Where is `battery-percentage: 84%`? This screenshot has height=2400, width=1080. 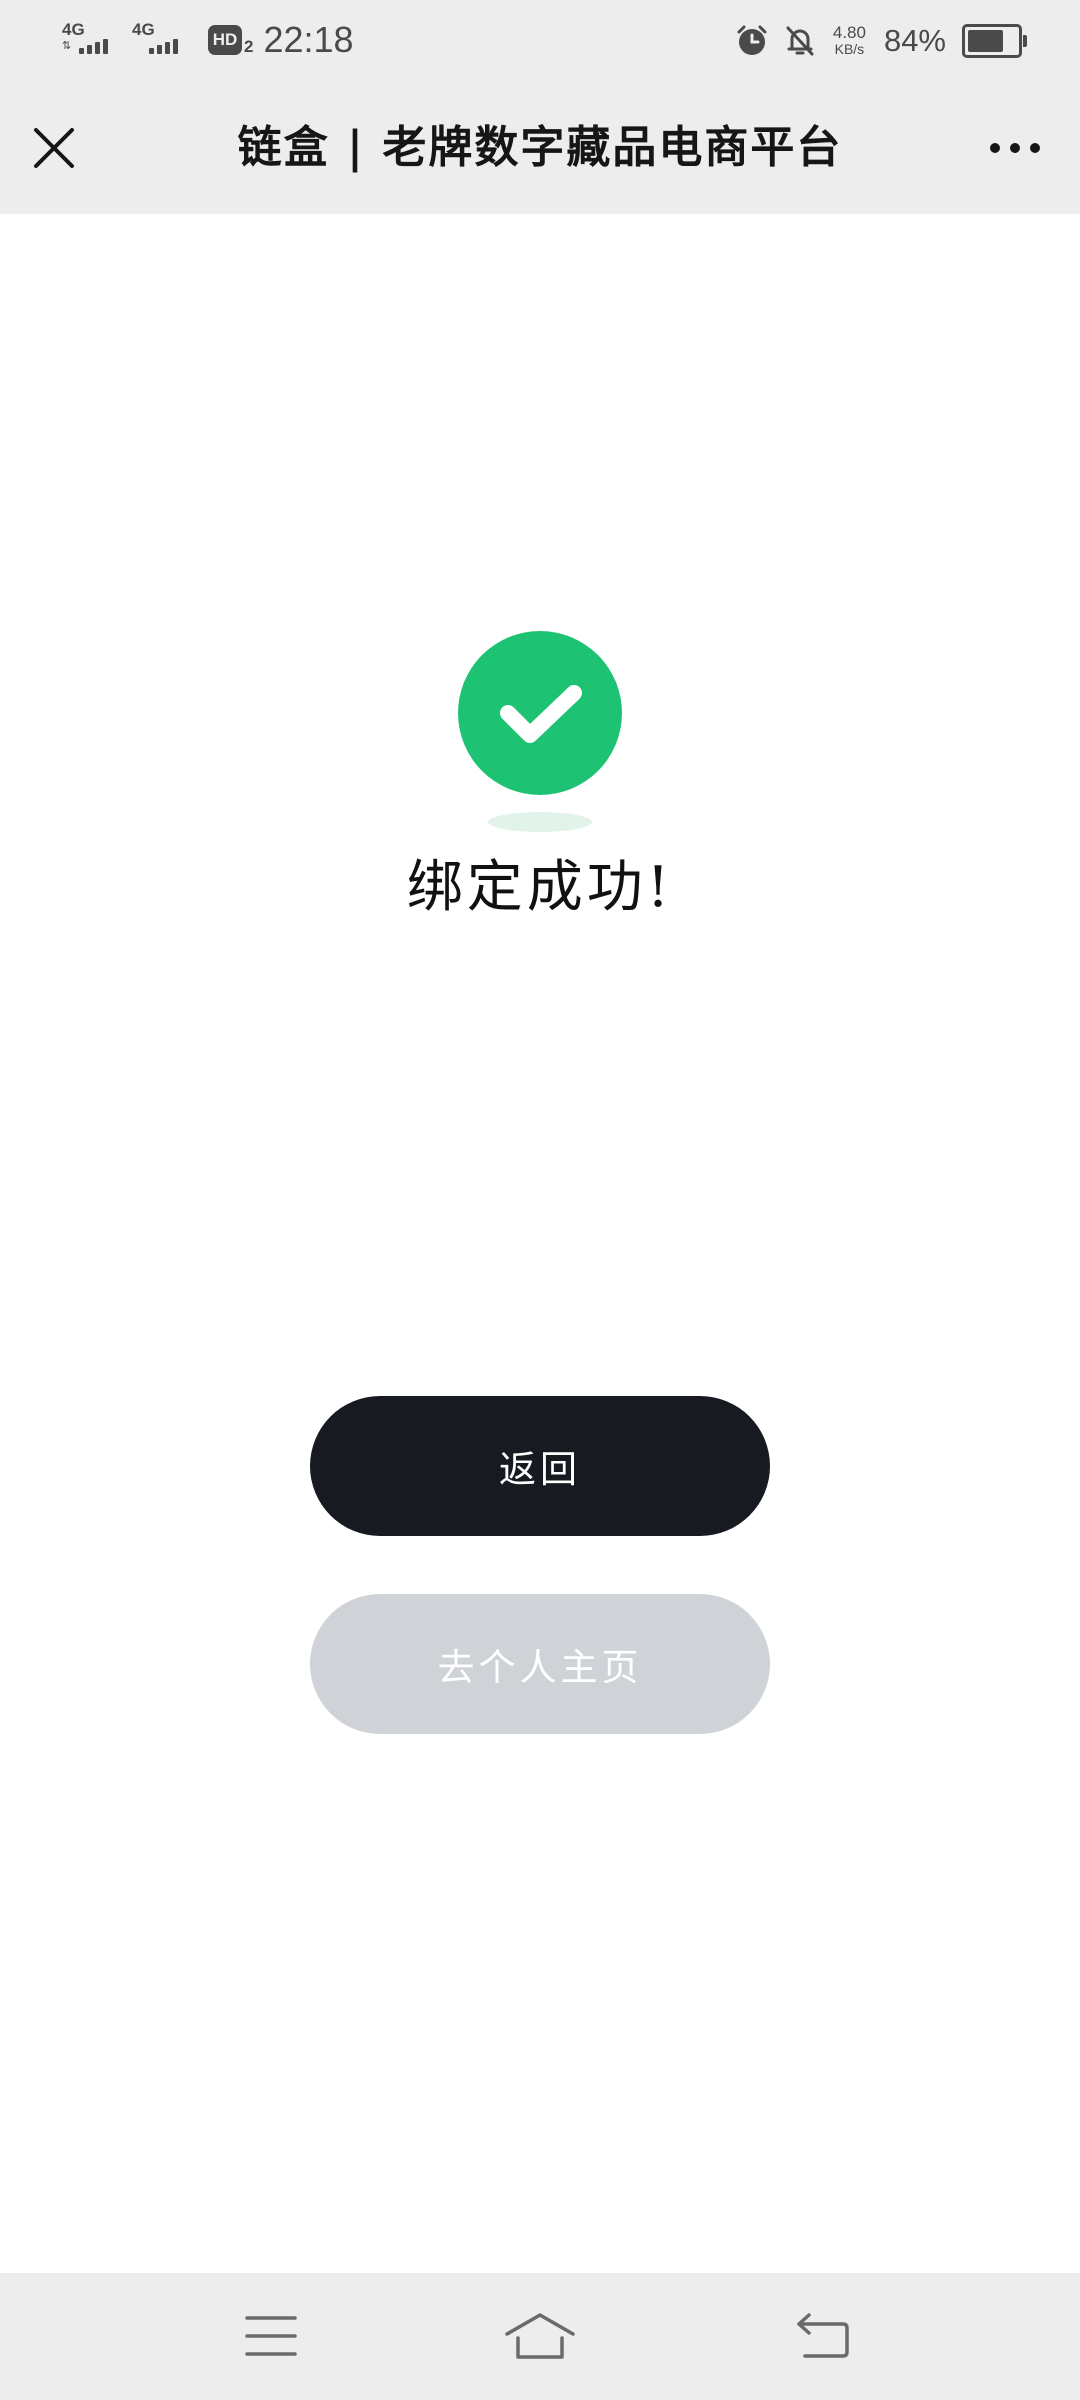 battery-percentage: 84% is located at coordinates (914, 40).